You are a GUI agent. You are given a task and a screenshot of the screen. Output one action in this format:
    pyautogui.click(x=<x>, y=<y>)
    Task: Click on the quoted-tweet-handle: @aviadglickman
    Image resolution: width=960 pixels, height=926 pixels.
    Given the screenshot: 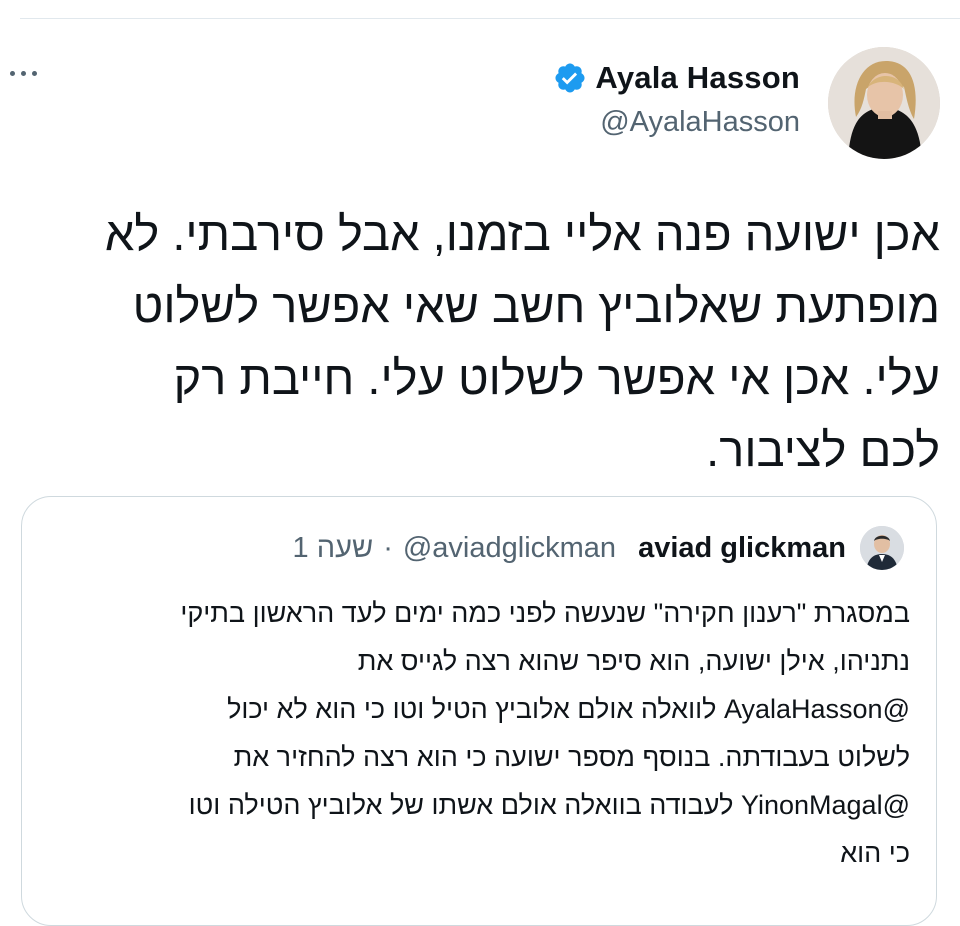 What is the action you would take?
    pyautogui.click(x=509, y=548)
    